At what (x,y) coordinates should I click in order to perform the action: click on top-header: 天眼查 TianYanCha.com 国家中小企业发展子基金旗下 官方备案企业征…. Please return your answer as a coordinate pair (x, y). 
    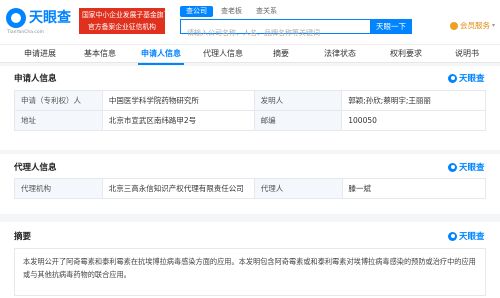
    Looking at the image, I should click on (250, 22).